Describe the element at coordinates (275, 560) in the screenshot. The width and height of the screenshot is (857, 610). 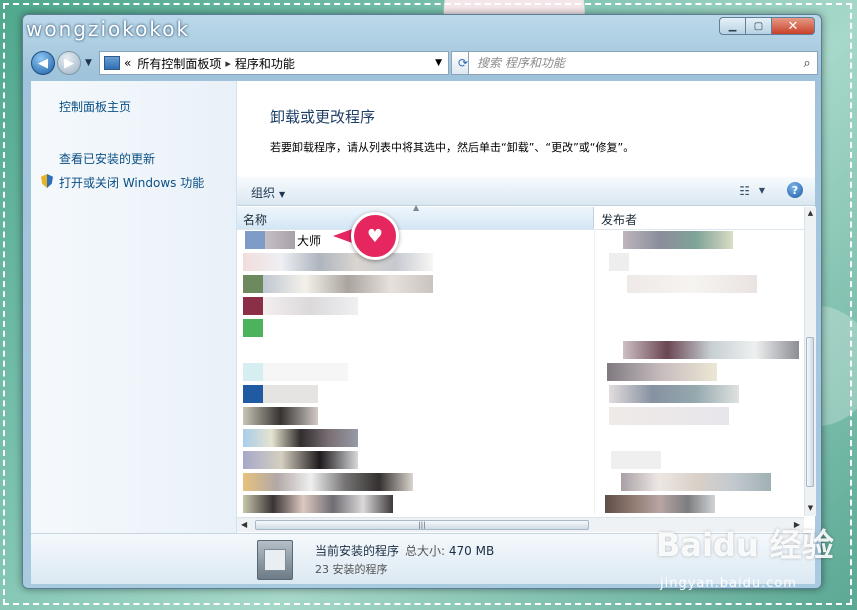
I see `package-icon` at that location.